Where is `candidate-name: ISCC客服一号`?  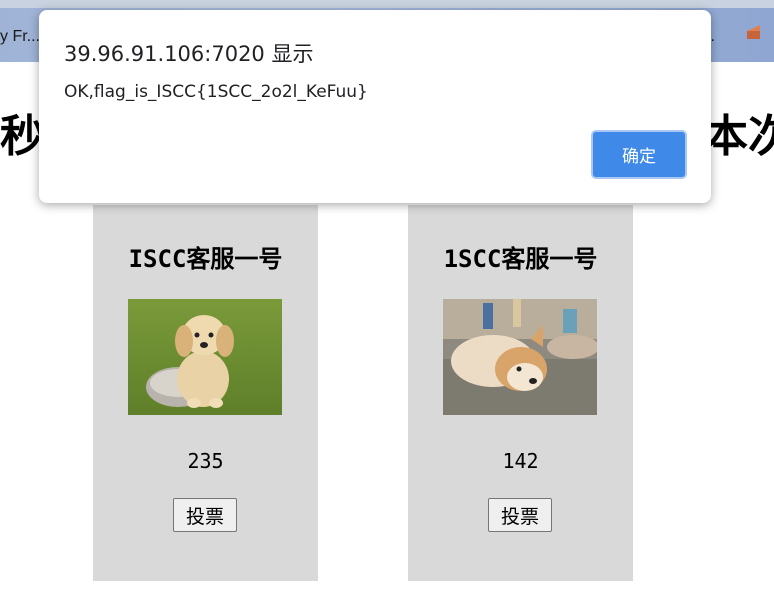
candidate-name: ISCC客服一号 is located at coordinates (205, 259).